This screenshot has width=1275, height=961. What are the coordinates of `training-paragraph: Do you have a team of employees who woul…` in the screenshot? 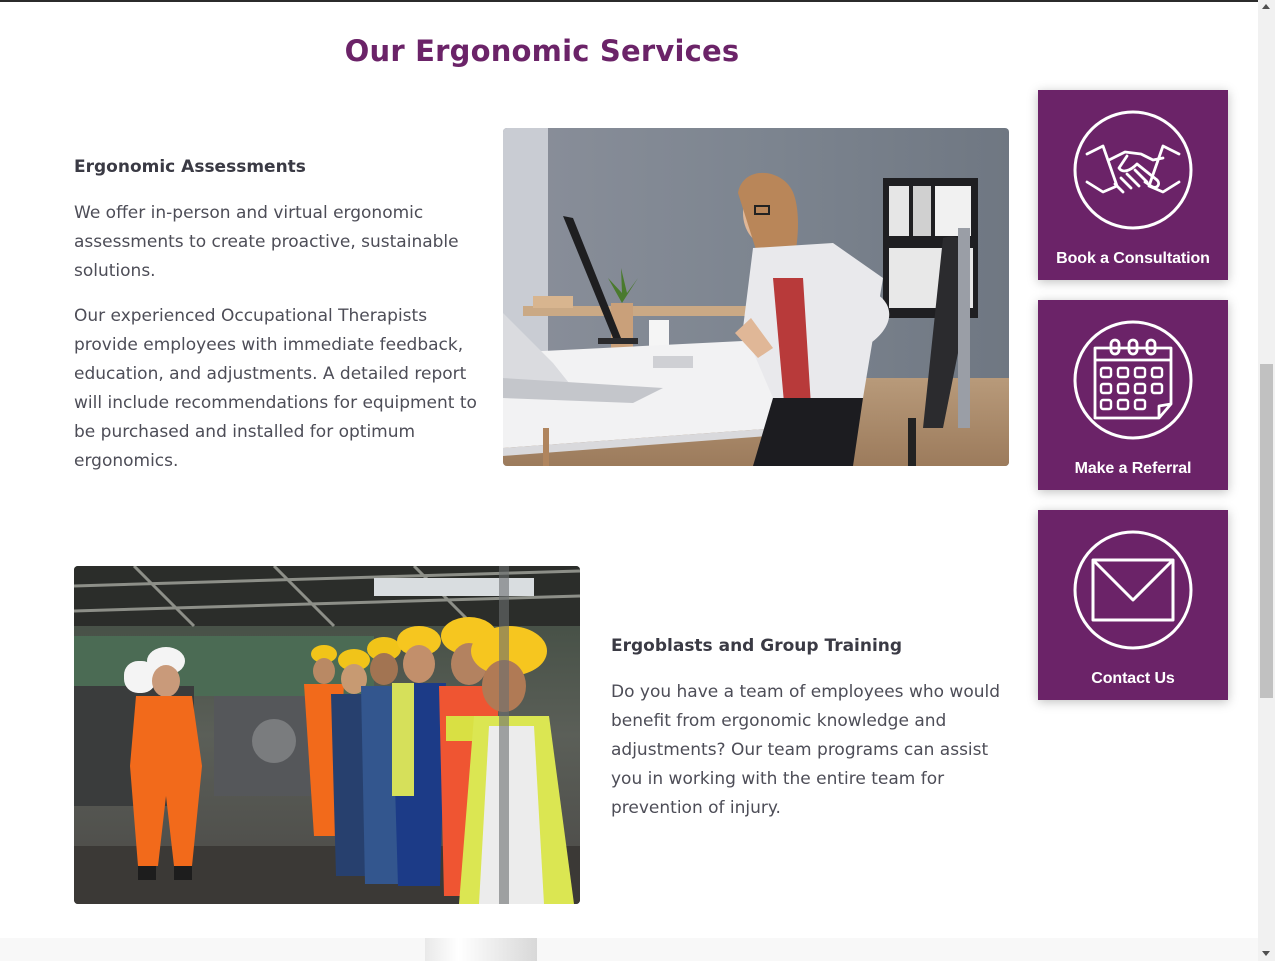 It's located at (806, 750).